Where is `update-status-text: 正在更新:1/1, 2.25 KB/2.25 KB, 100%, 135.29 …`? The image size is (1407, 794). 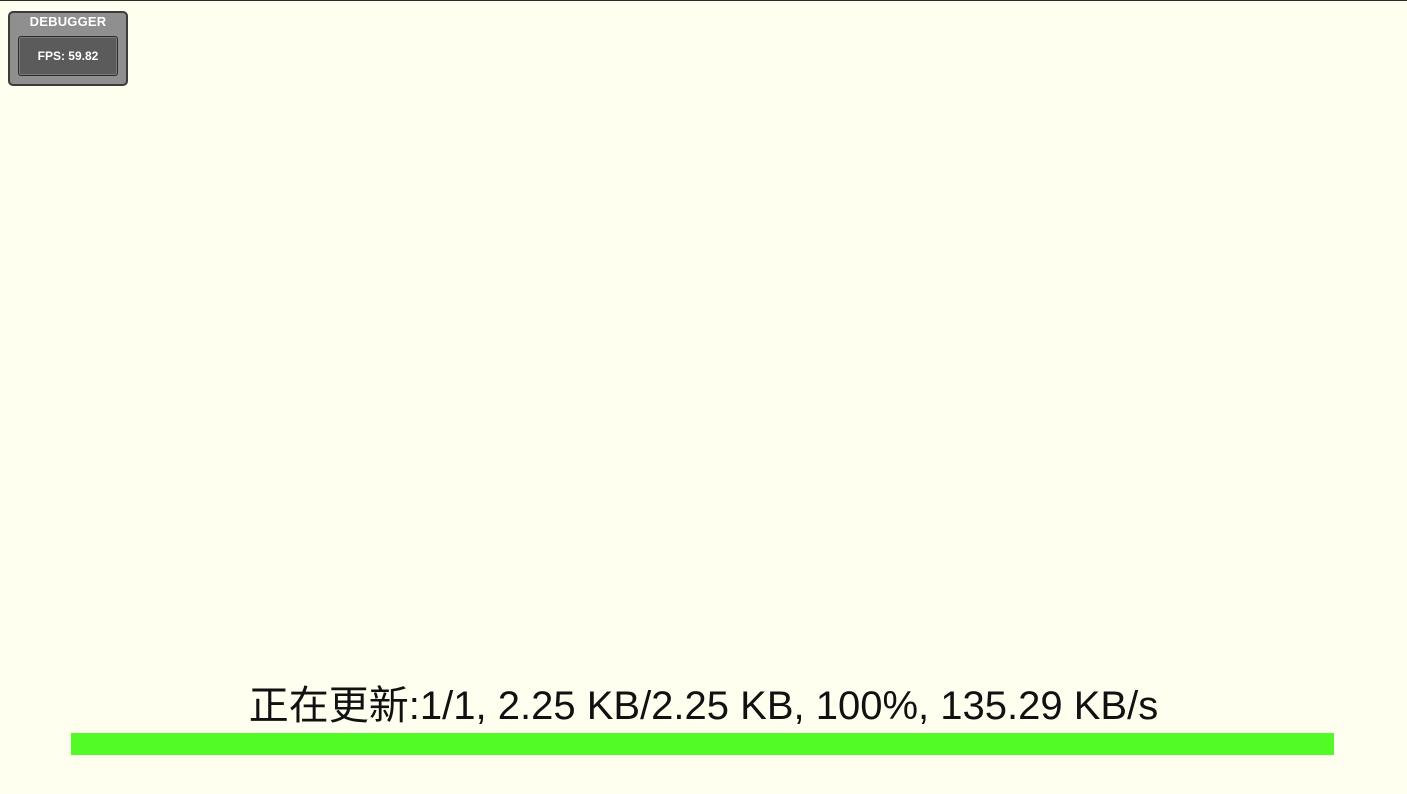
update-status-text: 正在更新:1/1, 2.25 KB/2.25 KB, 100%, 135.29 … is located at coordinates (703, 706).